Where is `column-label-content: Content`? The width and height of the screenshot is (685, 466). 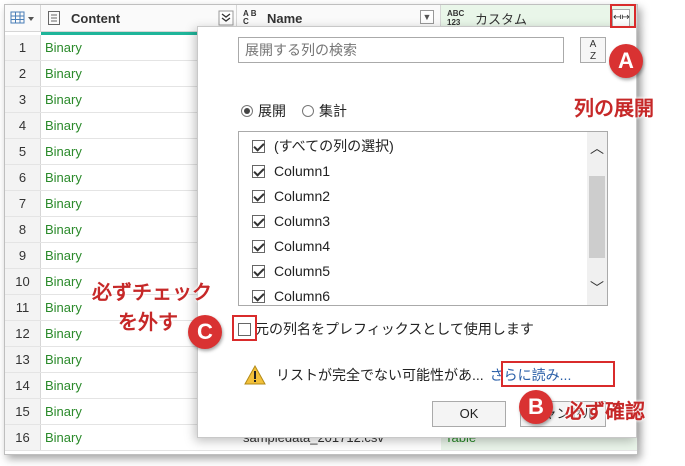
column-label-content: Content is located at coordinates (96, 18).